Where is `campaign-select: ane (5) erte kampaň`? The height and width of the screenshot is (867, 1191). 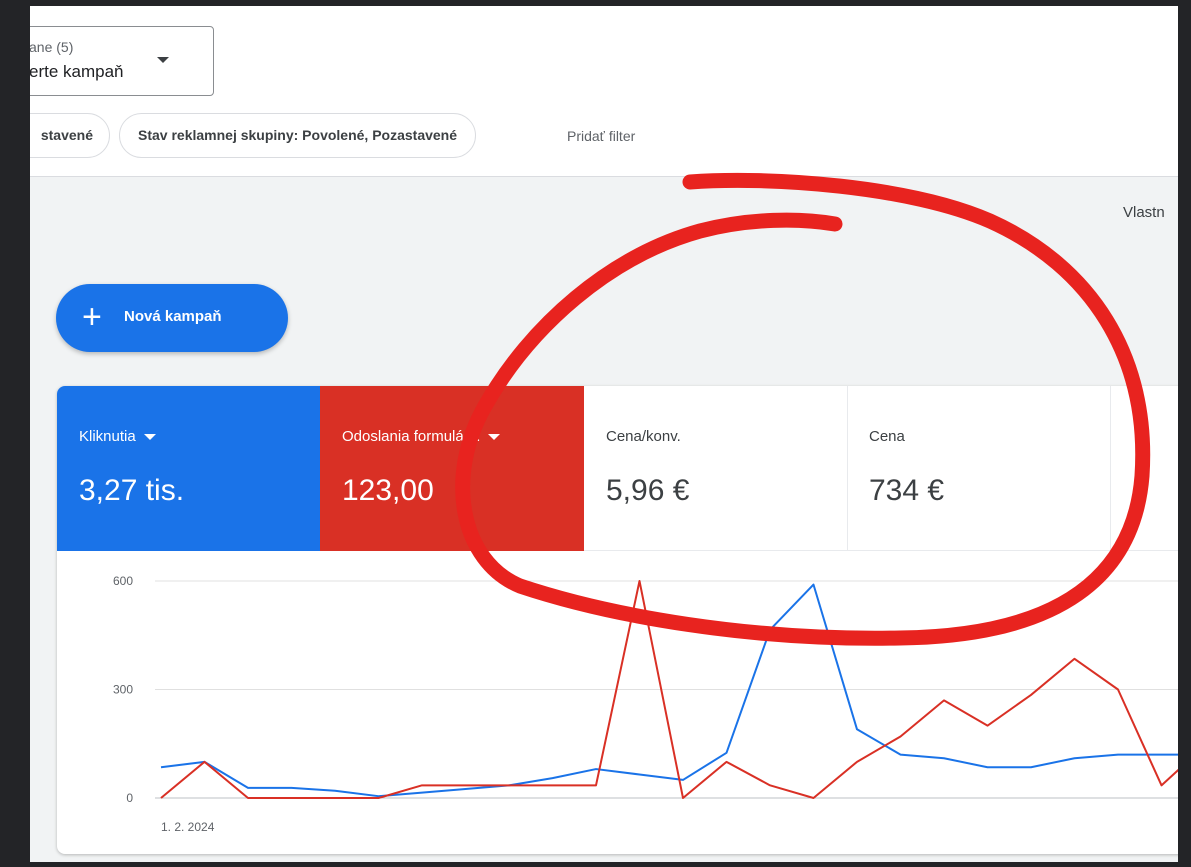 campaign-select: ane (5) erte kampaň is located at coordinates (122, 61).